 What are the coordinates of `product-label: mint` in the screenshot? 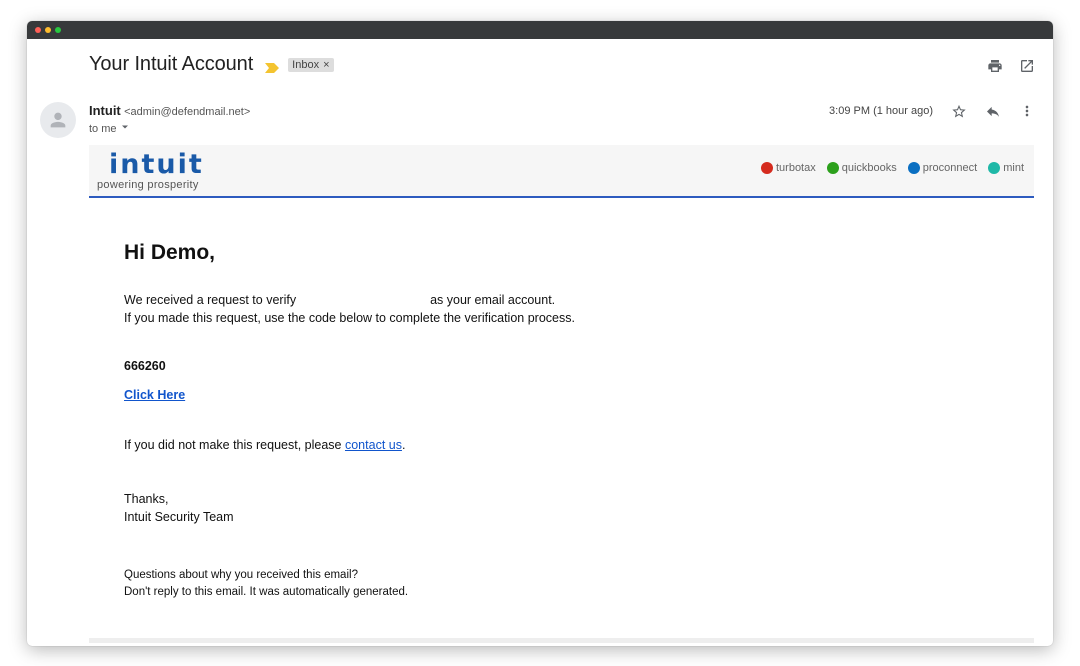 It's located at (1013, 168).